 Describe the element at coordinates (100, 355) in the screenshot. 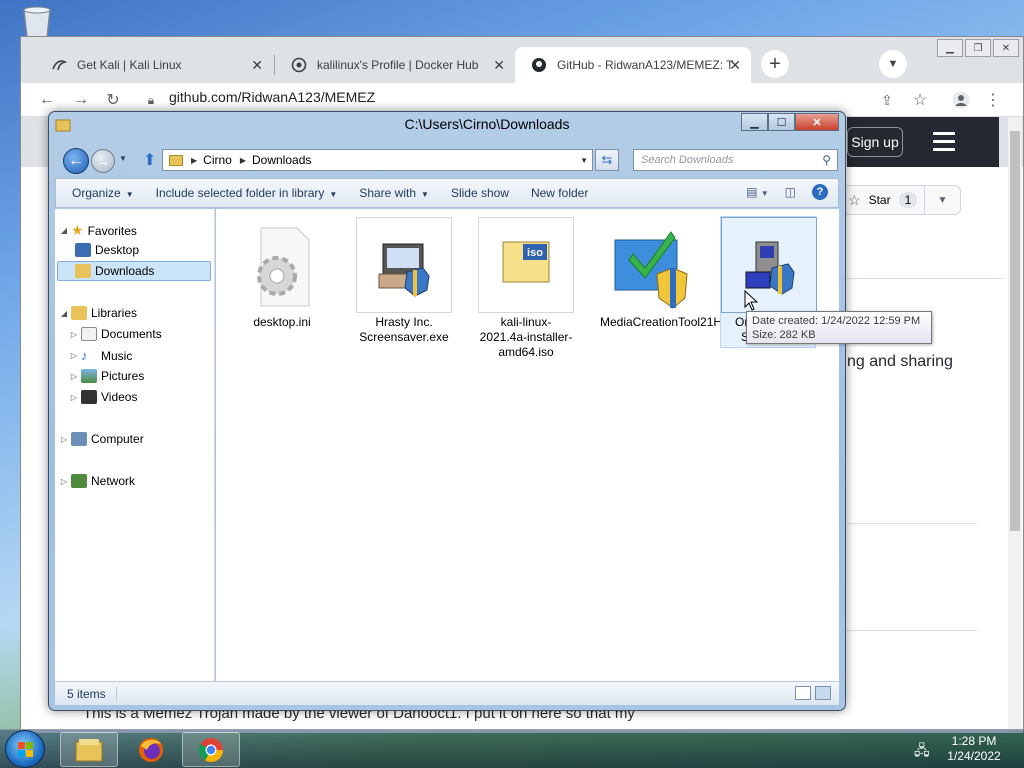

I see `nav-music: ▷ ♪ Music` at that location.